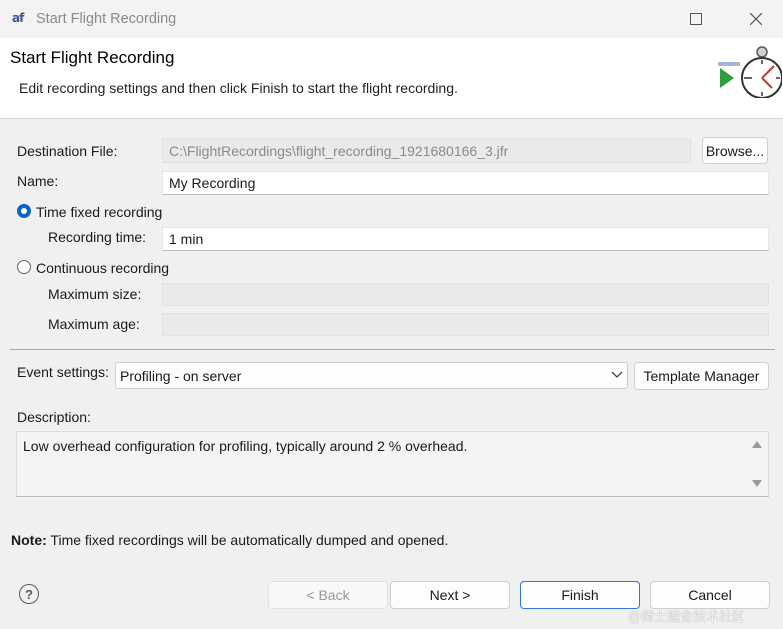 The image size is (783, 629). Describe the element at coordinates (102, 268) in the screenshot. I see `continuous-label: Continuous recording` at that location.